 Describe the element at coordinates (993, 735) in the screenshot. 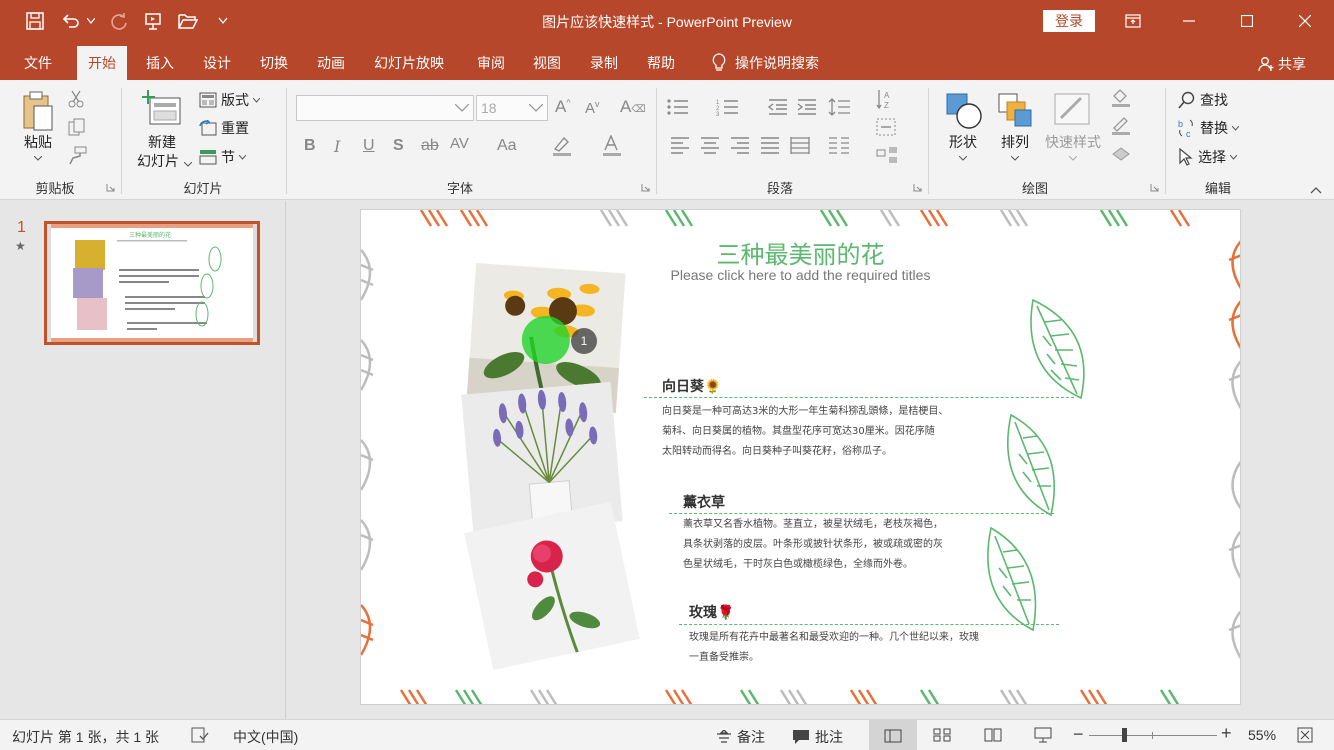

I see `reading-view-icon` at that location.